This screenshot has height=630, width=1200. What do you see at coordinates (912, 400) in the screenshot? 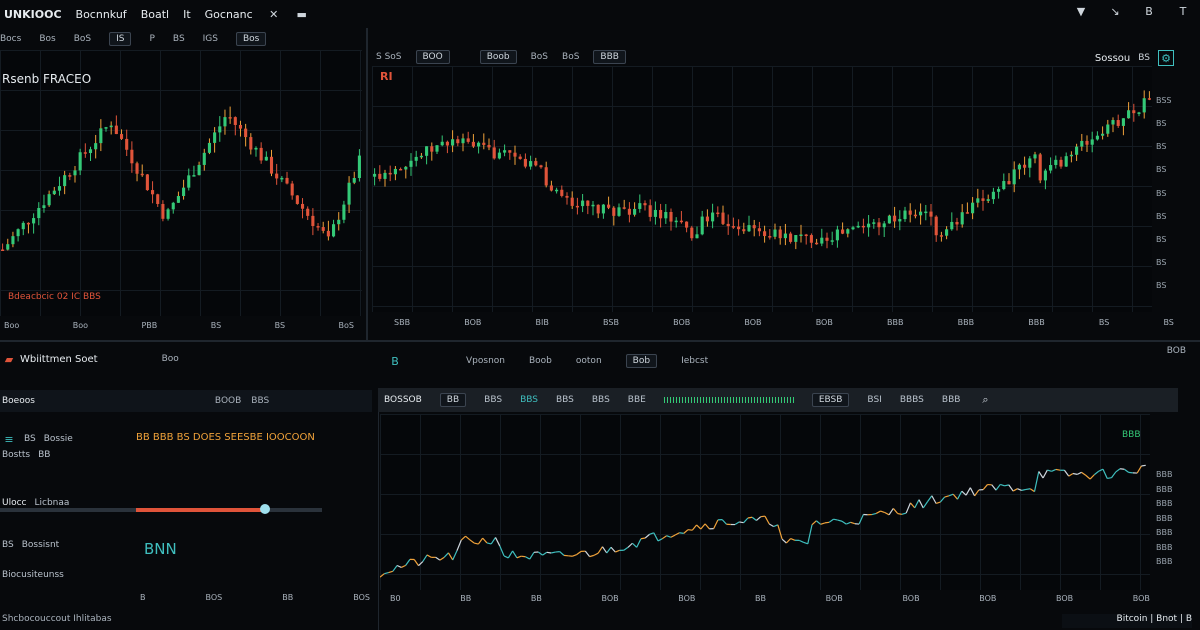
I see `data-cell: BBBS` at bounding box center [912, 400].